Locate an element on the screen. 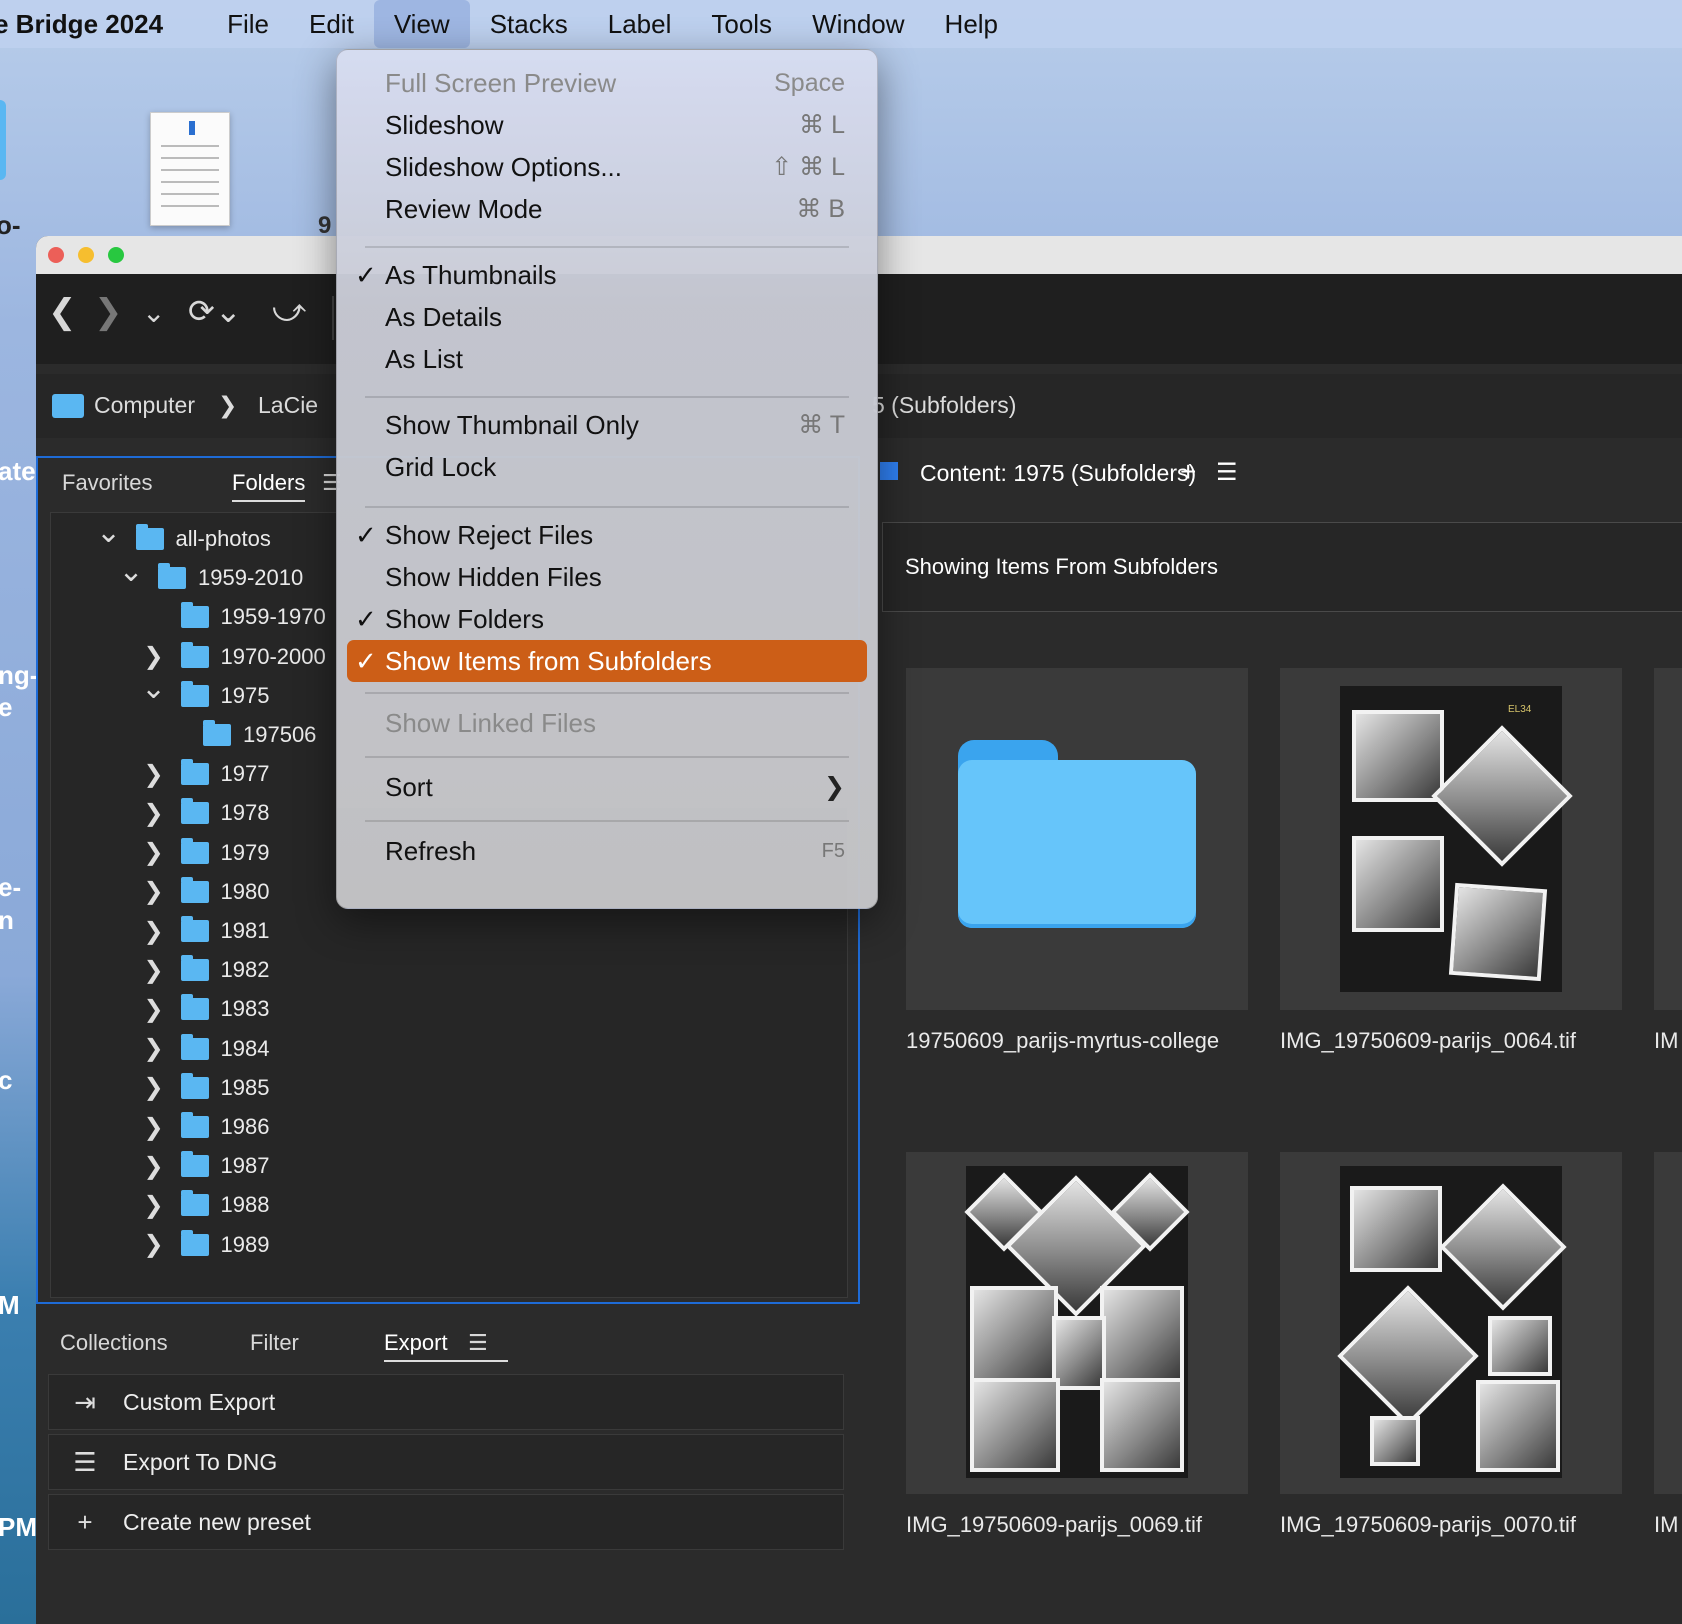 The image size is (1682, 1624). menu-item-show-hidden-files: Show Hidden Files is located at coordinates (607, 577).